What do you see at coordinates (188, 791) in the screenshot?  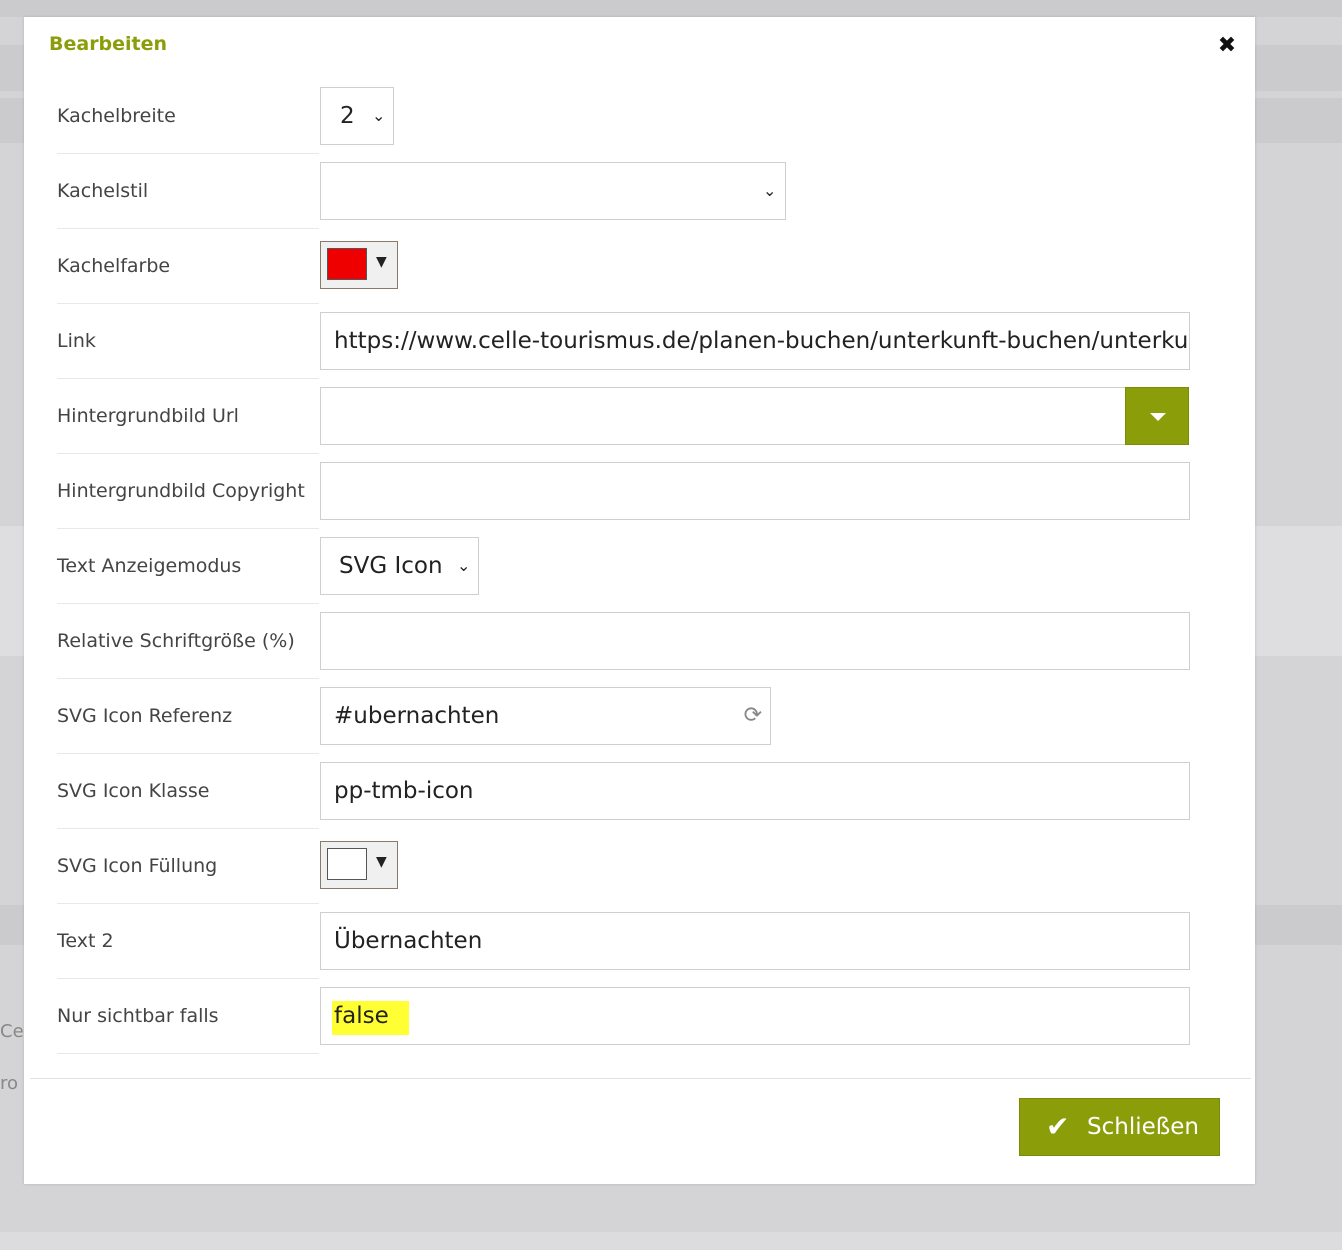 I see `svg-icon-klasse-label: SVG Icon Klasse` at bounding box center [188, 791].